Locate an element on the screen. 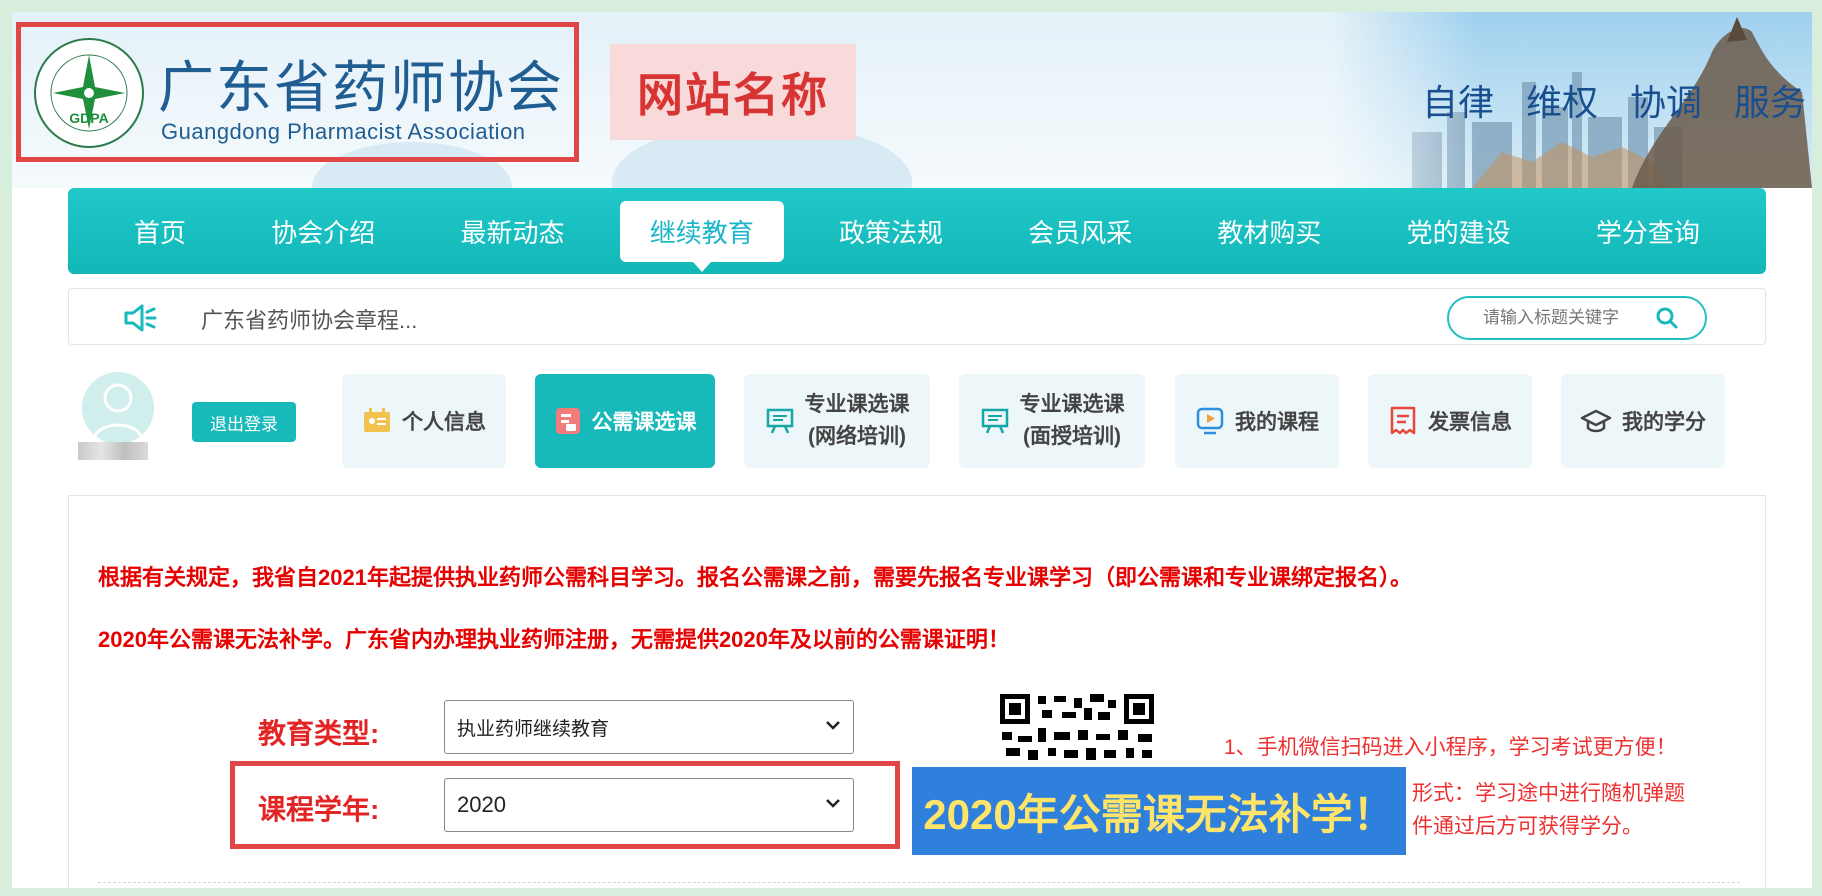 Image resolution: width=1822 pixels, height=896 pixels. tab-label: 发票信息 is located at coordinates (1470, 422).